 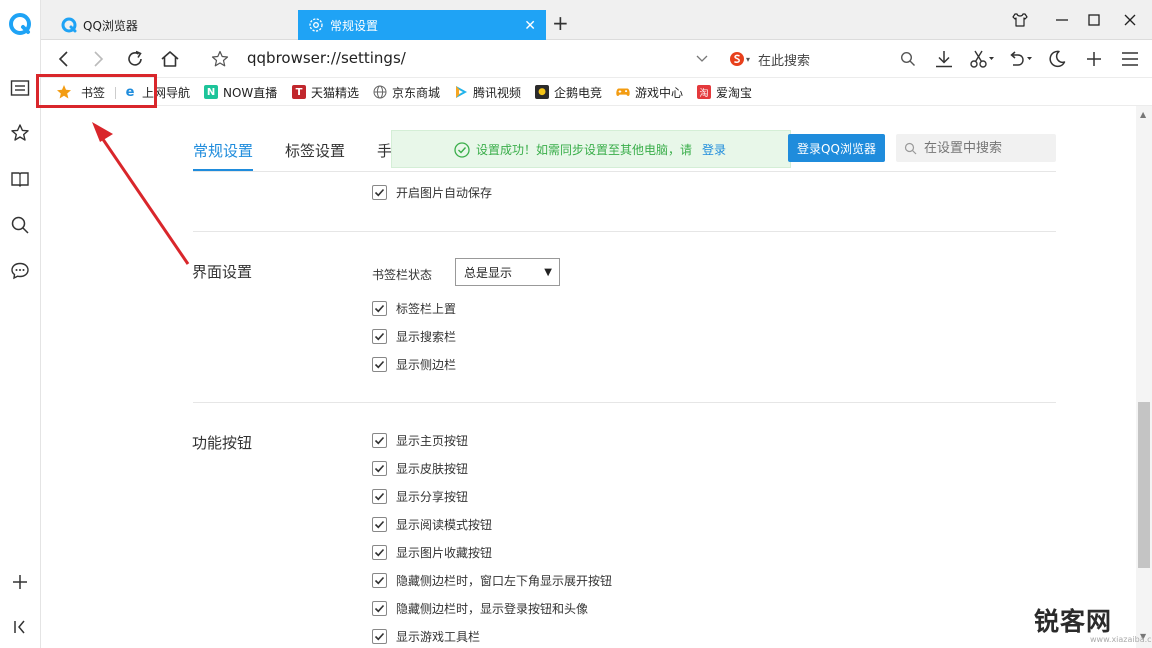 I want to click on tab-general-settings: 常规设置 ✕, so click(x=422, y=25).